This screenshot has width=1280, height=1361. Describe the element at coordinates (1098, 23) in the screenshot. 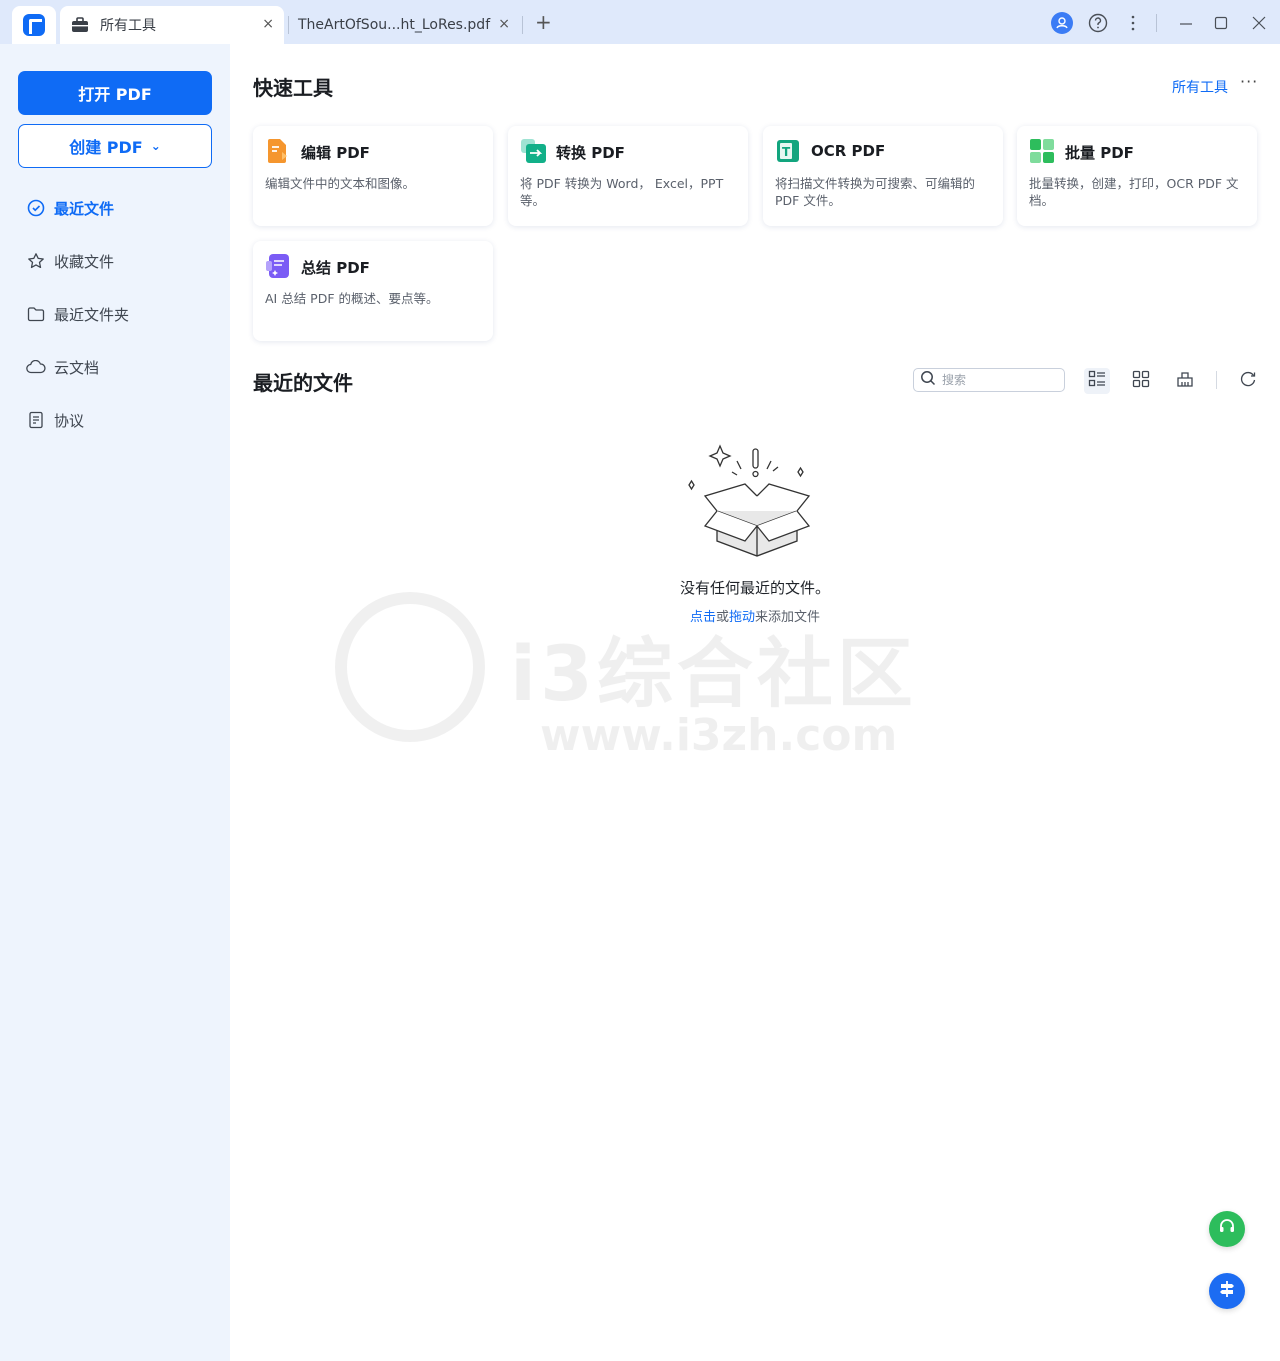

I see `help-icon` at that location.